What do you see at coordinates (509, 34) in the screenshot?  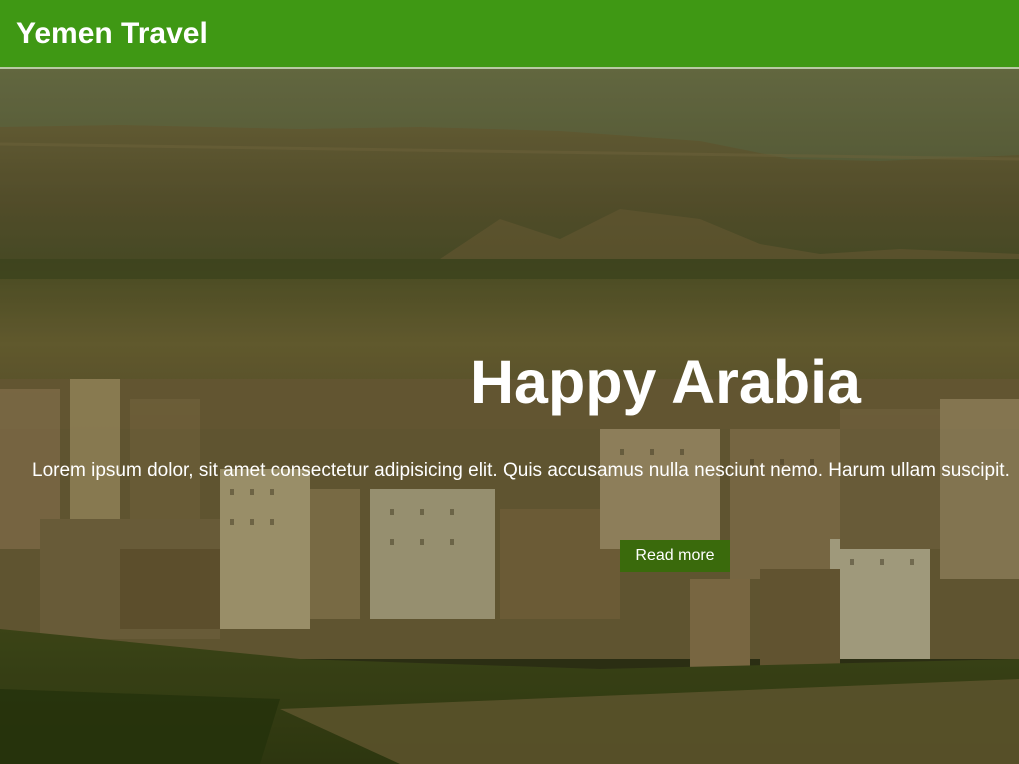 I see `navbar: Yemen Travel` at bounding box center [509, 34].